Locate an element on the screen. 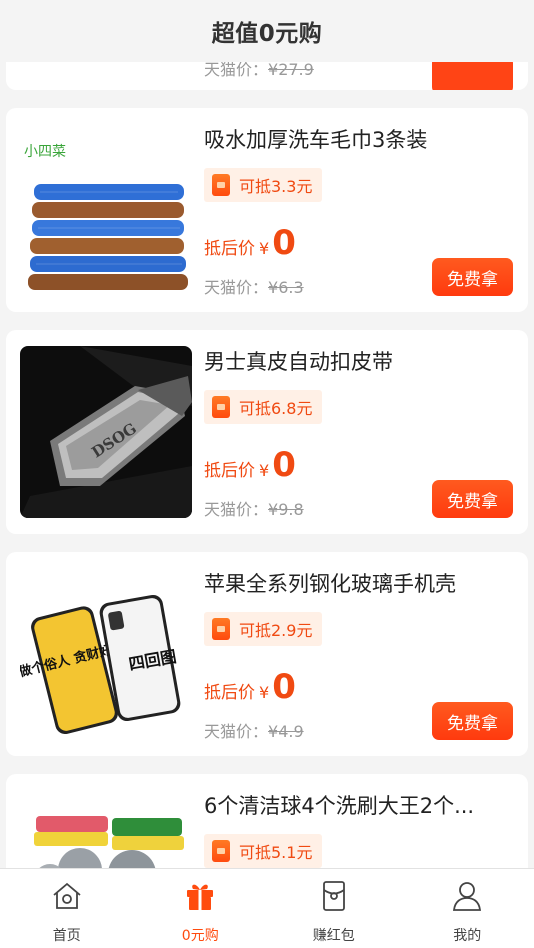  product-image-cleaning-sponges is located at coordinates (106, 829).